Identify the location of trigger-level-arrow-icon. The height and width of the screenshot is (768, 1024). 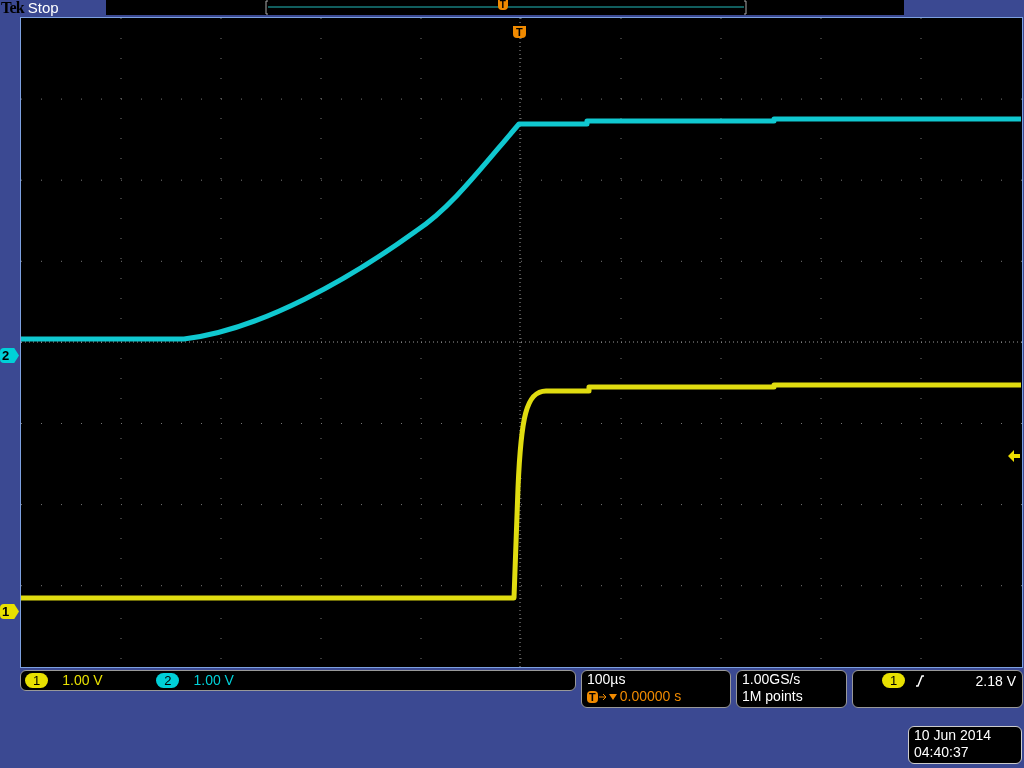
(1014, 456).